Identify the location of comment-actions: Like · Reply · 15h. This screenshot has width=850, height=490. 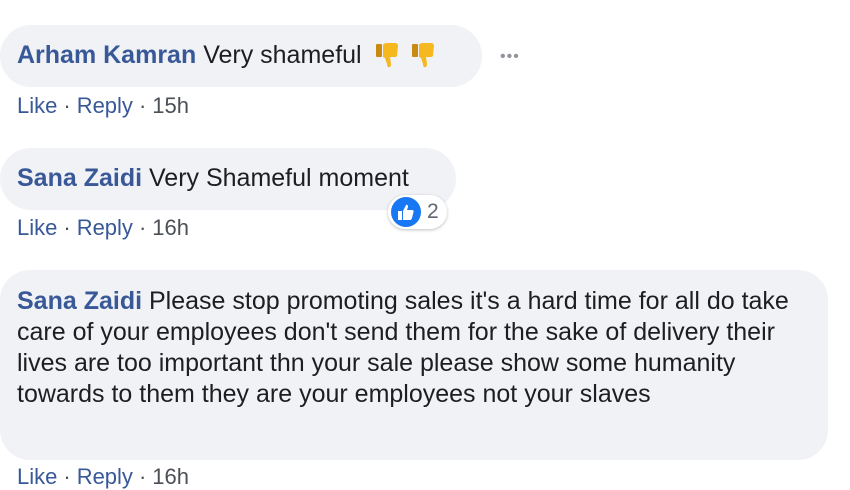
(103, 106).